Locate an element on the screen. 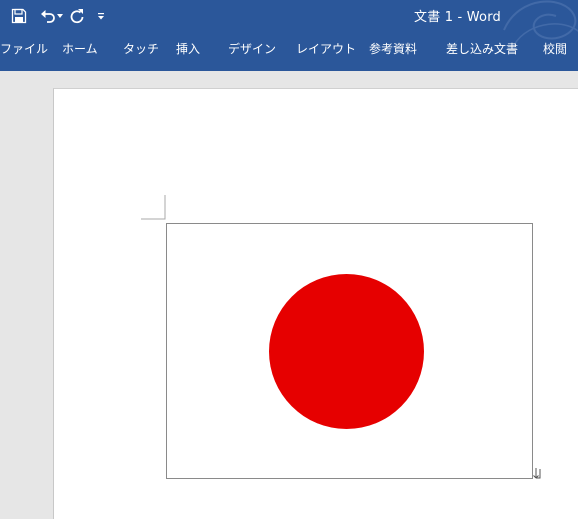  save-button is located at coordinates (19, 16).